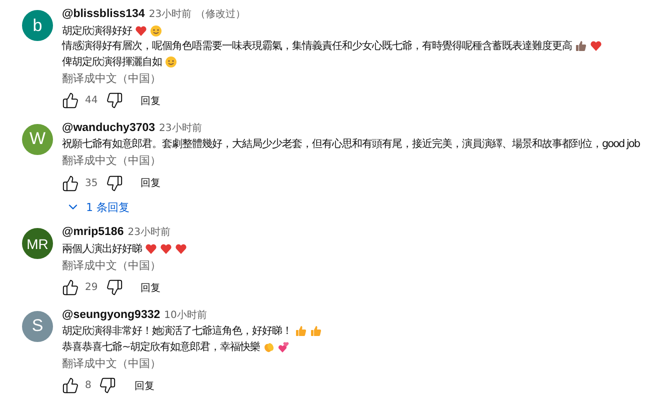  What do you see at coordinates (88, 385) in the screenshot?
I see `like-count: 8` at bounding box center [88, 385].